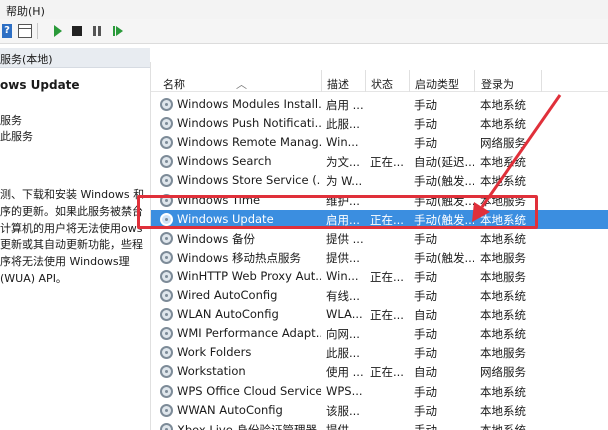 The image size is (608, 430). I want to click on service-row: Xbox Live 身份验证管理器 提供... 手动 本地系统, so click(379, 425).